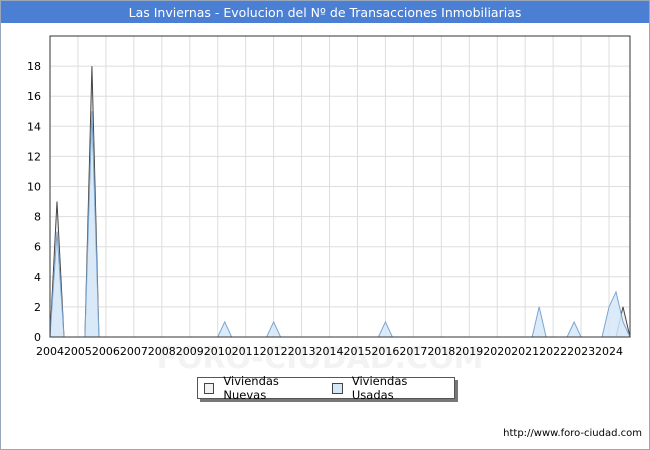 This screenshot has height=450, width=650. Describe the element at coordinates (34, 96) in the screenshot. I see `y-tick-label-8: 16` at that location.